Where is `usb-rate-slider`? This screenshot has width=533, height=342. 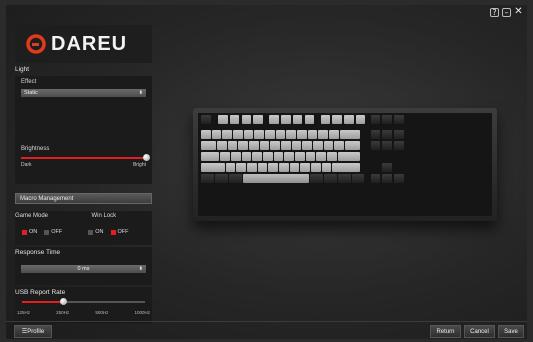
usb-rate-slider is located at coordinates (83, 301).